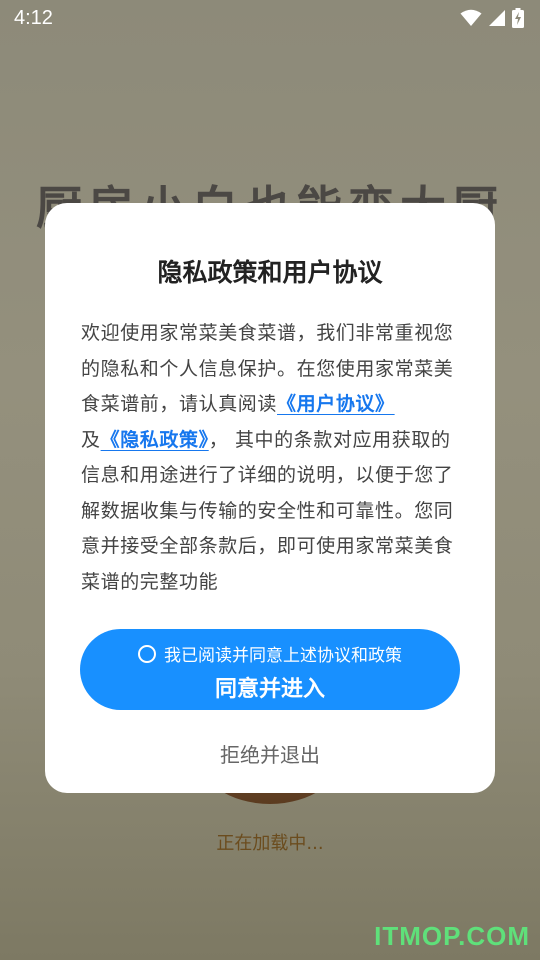 The image size is (540, 960). I want to click on agree-button-label: 同意并进入, so click(269, 689).